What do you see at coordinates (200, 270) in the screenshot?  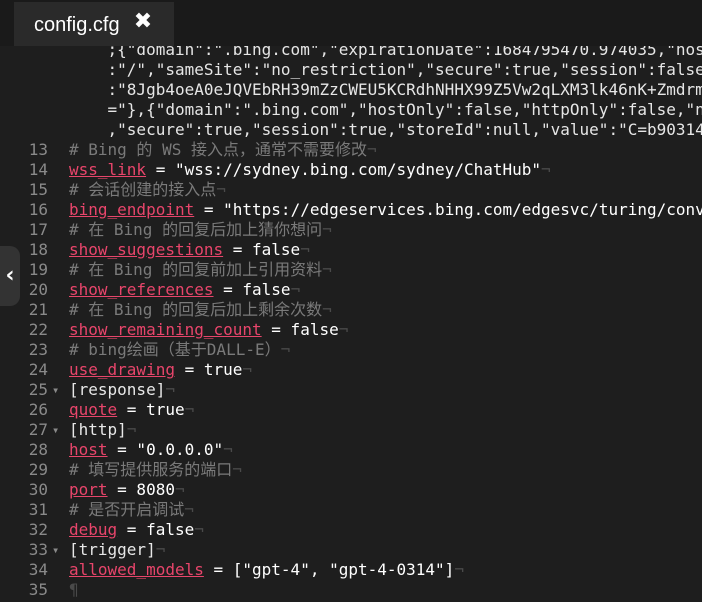 I see `code-text: # 在 Bing 的回复前加上引用资料¬` at bounding box center [200, 270].